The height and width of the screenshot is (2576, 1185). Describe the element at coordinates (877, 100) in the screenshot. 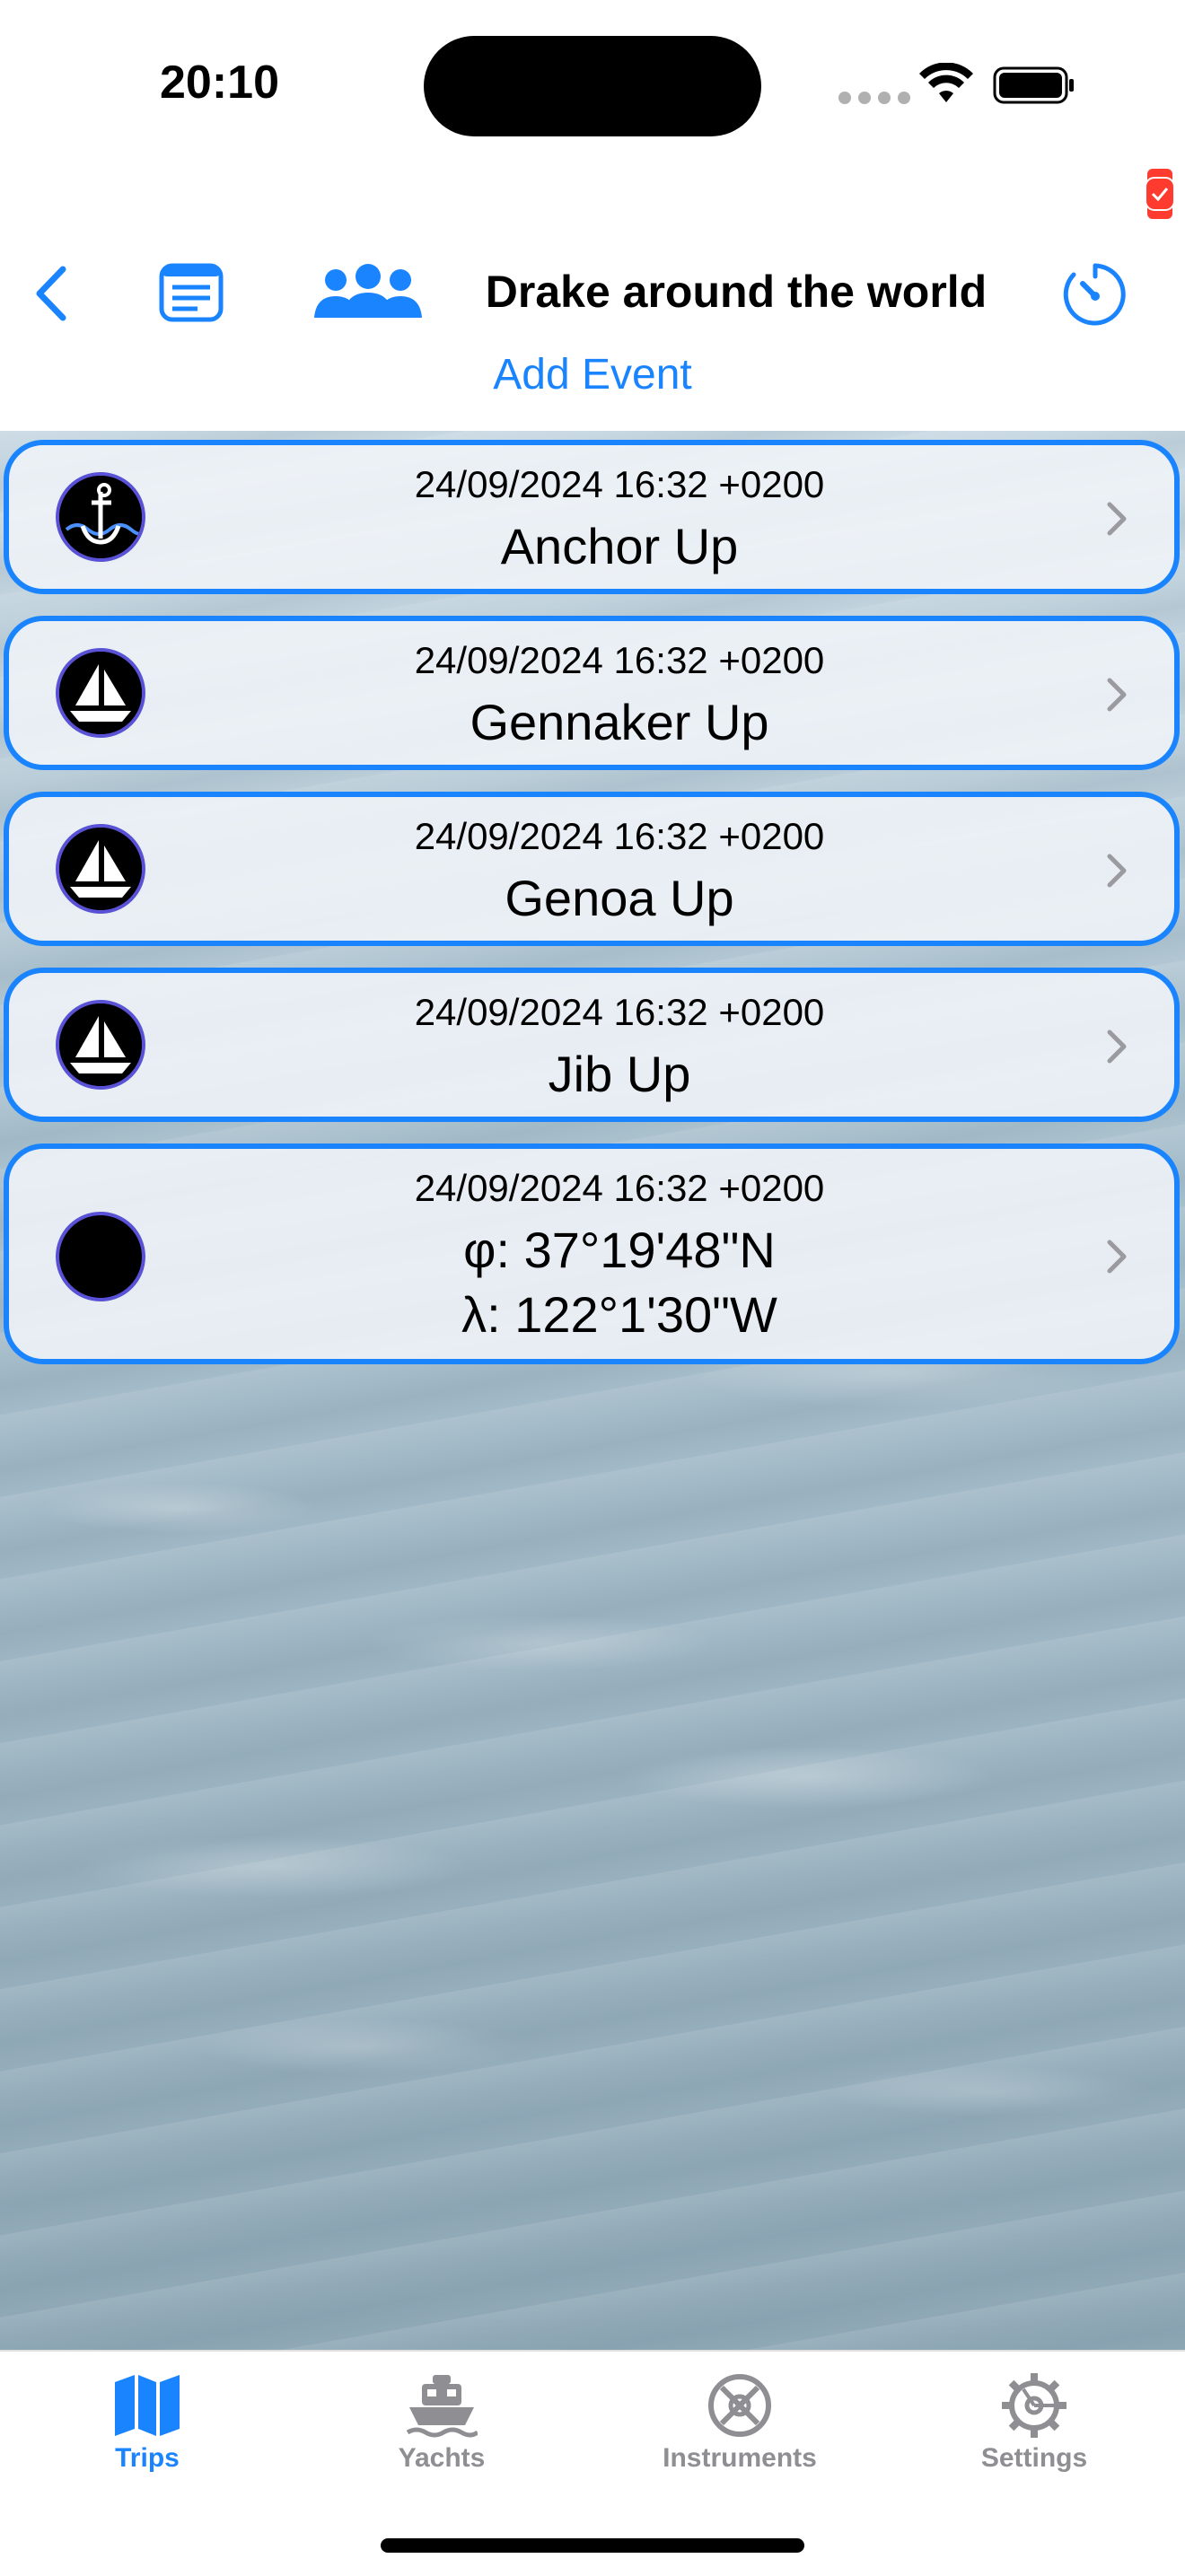

I see `cellular-signal-icon` at that location.